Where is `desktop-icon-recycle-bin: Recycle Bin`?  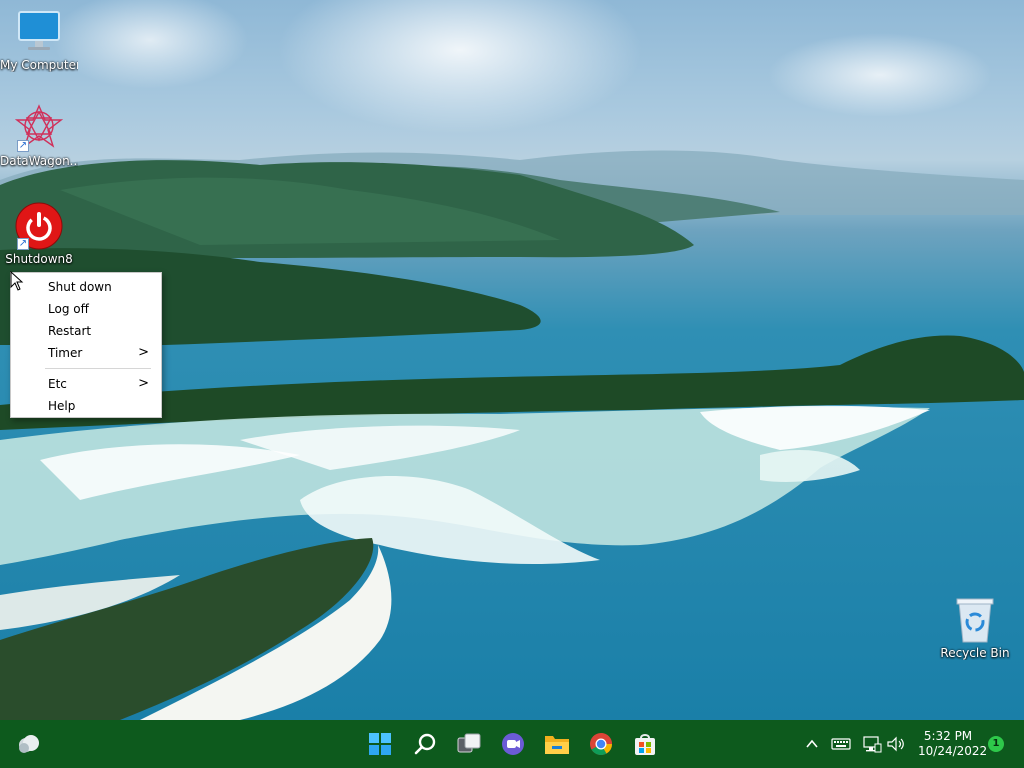
desktop-icon-recycle-bin: Recycle Bin is located at coordinates (975, 628).